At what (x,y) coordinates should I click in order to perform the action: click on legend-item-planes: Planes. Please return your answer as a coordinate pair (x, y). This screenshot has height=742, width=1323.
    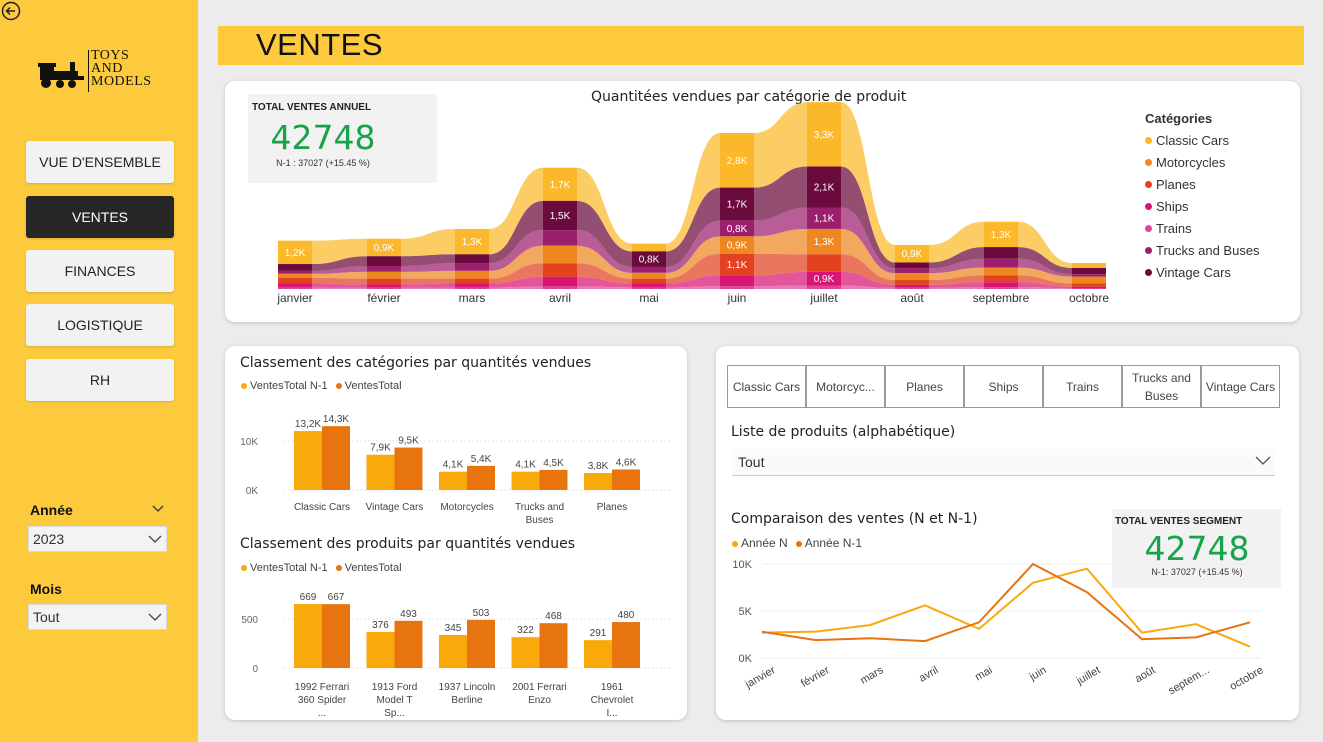
    Looking at the image, I should click on (1202, 184).